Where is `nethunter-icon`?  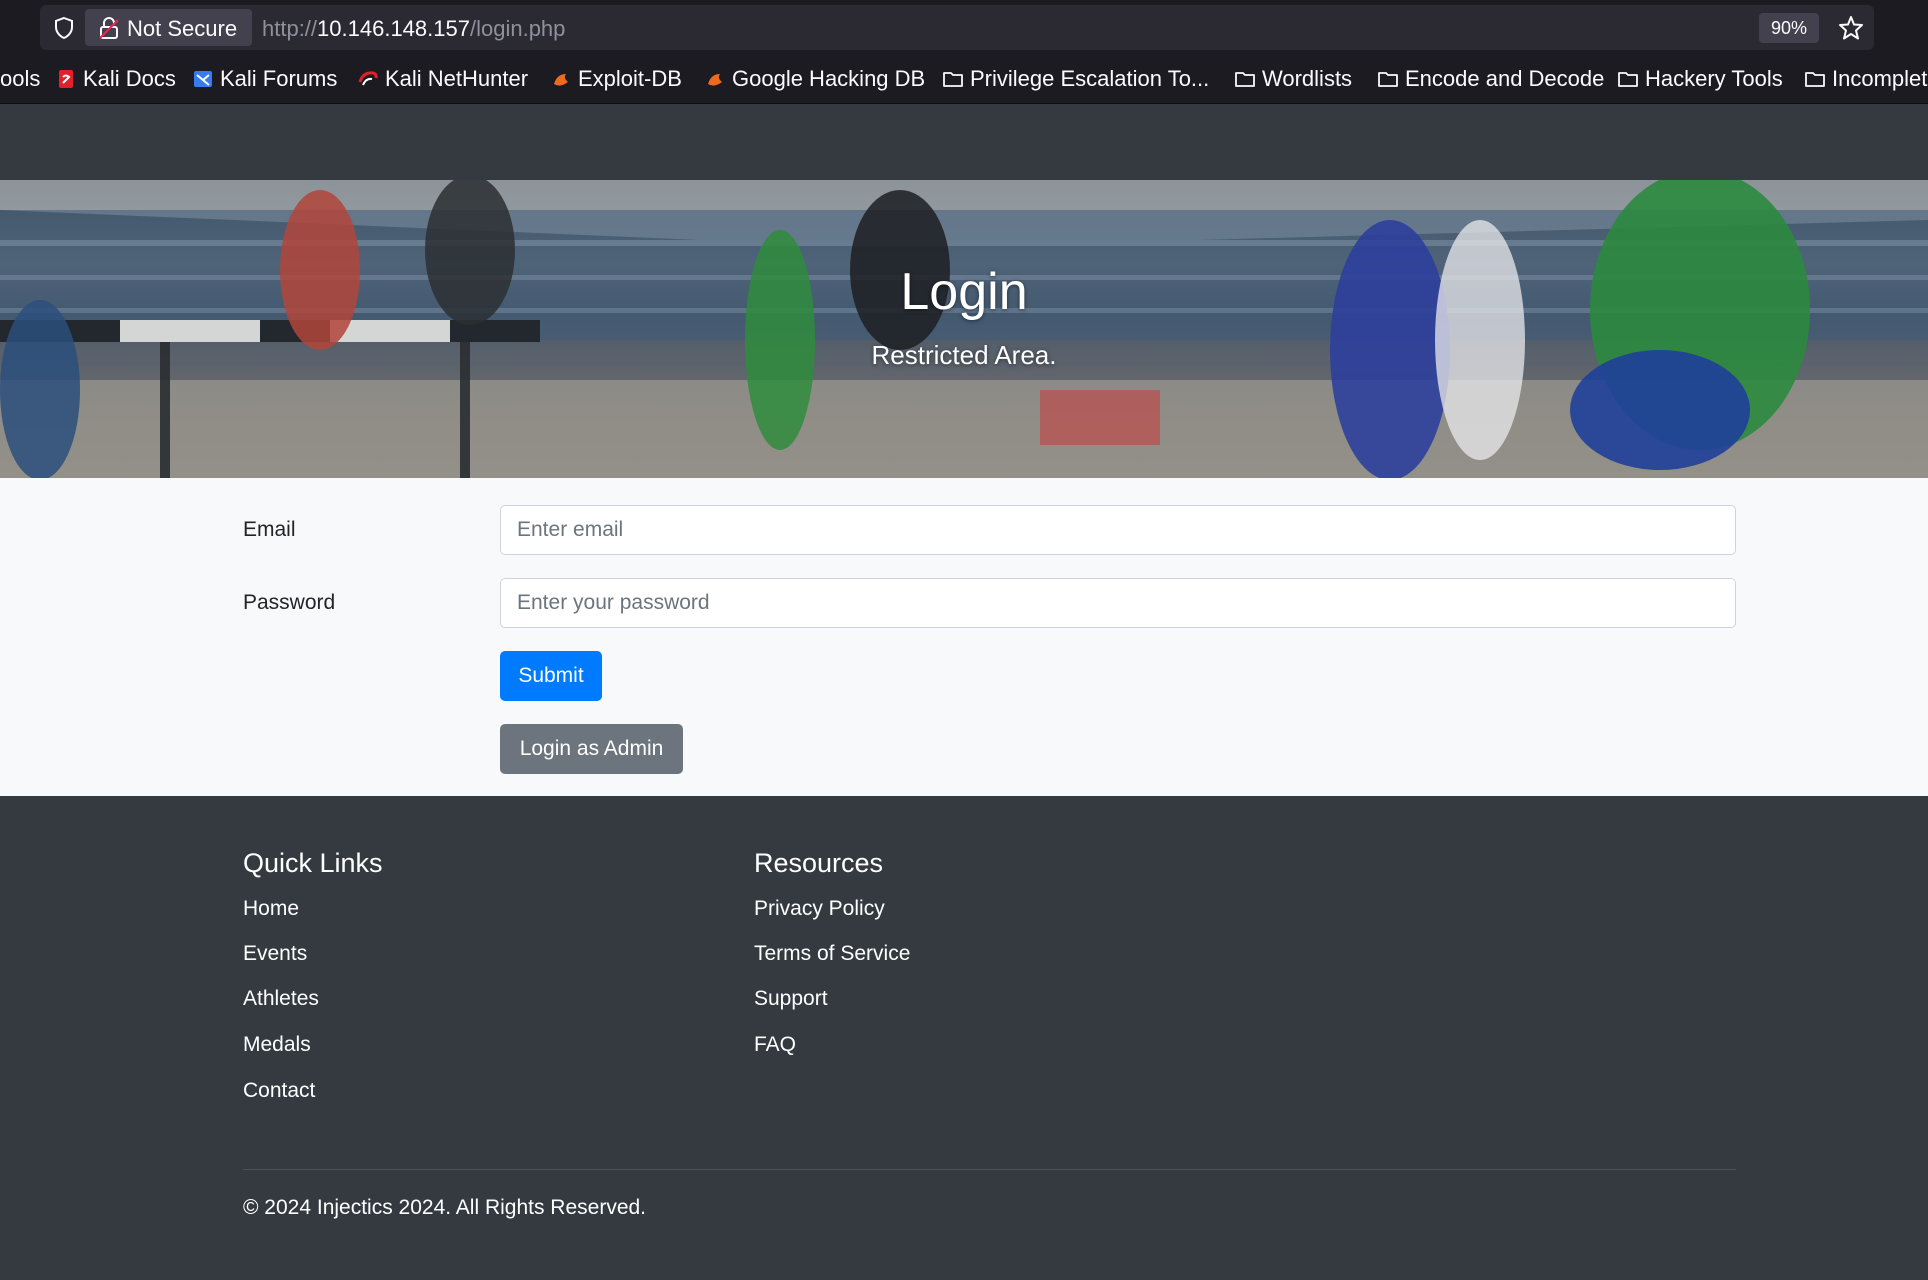
nethunter-icon is located at coordinates (368, 78).